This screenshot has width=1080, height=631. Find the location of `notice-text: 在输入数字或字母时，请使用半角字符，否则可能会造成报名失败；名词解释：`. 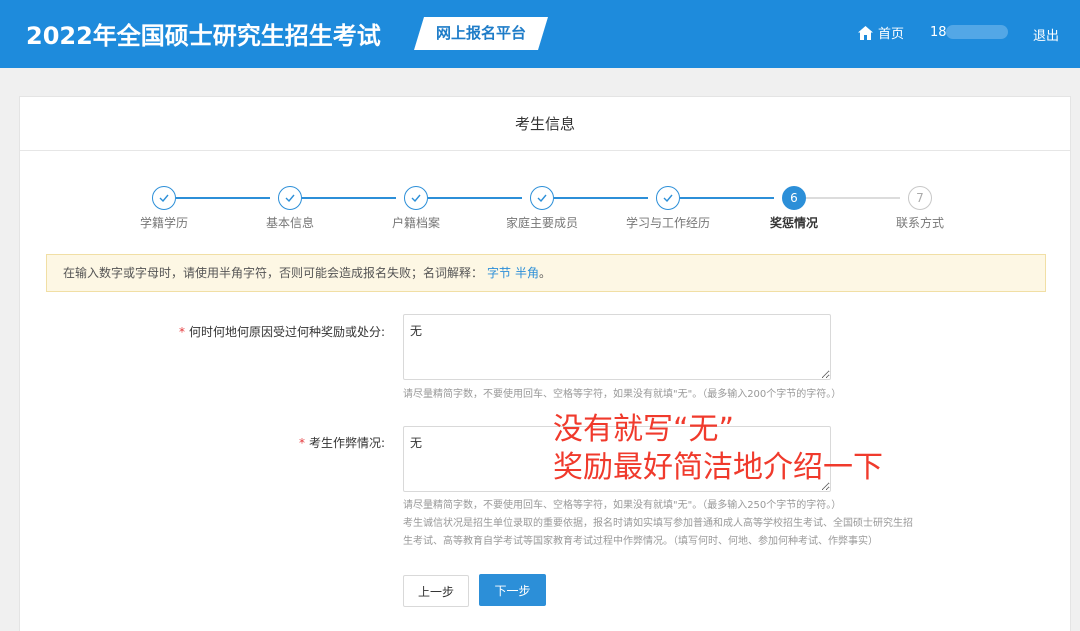

notice-text: 在输入数字或字母时，请使用半角字符，否则可能会造成报名失败；名词解释： is located at coordinates (273, 273).